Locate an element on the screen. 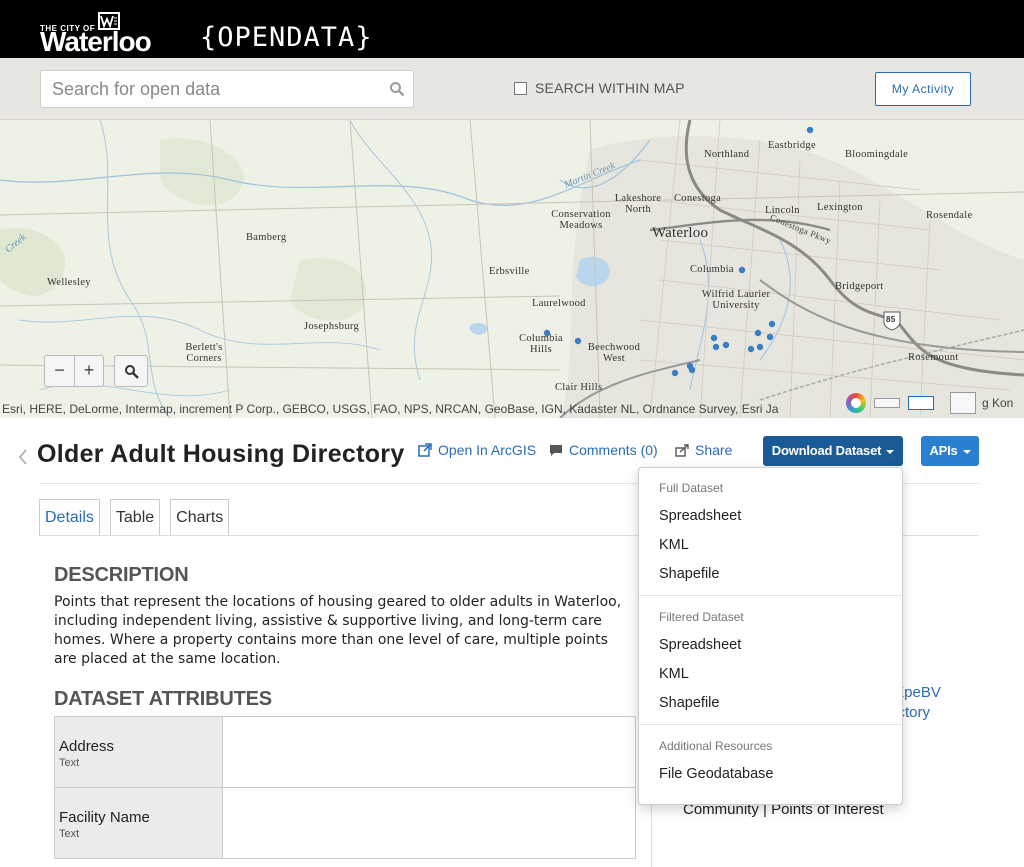 Image resolution: width=1024 pixels, height=867 pixels. map-label-beechwood-west: Beechwood West is located at coordinates (614, 353).